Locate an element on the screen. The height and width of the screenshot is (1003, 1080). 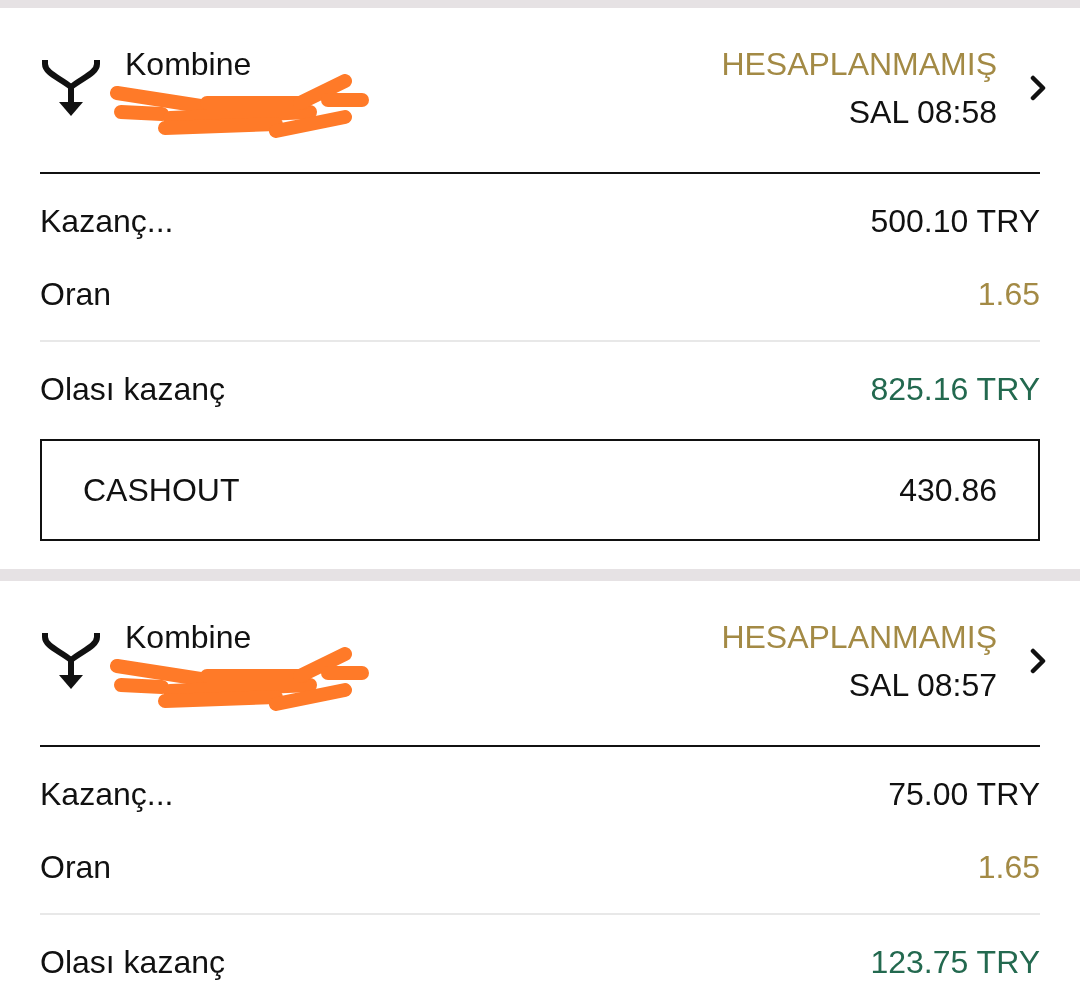
cashout-button: CASHOUT 430.86 is located at coordinates (540, 490).